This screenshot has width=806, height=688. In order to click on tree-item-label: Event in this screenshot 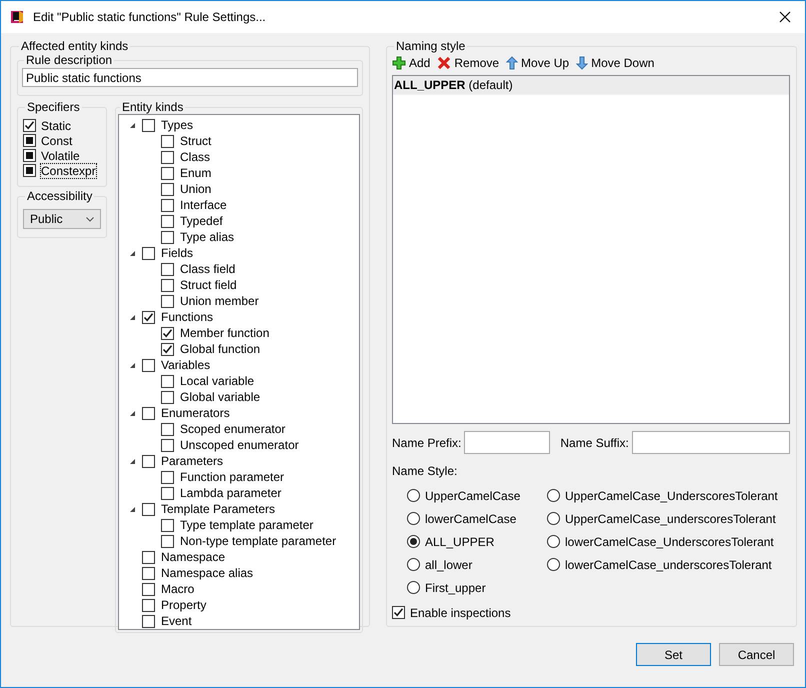, I will do `click(176, 621)`.